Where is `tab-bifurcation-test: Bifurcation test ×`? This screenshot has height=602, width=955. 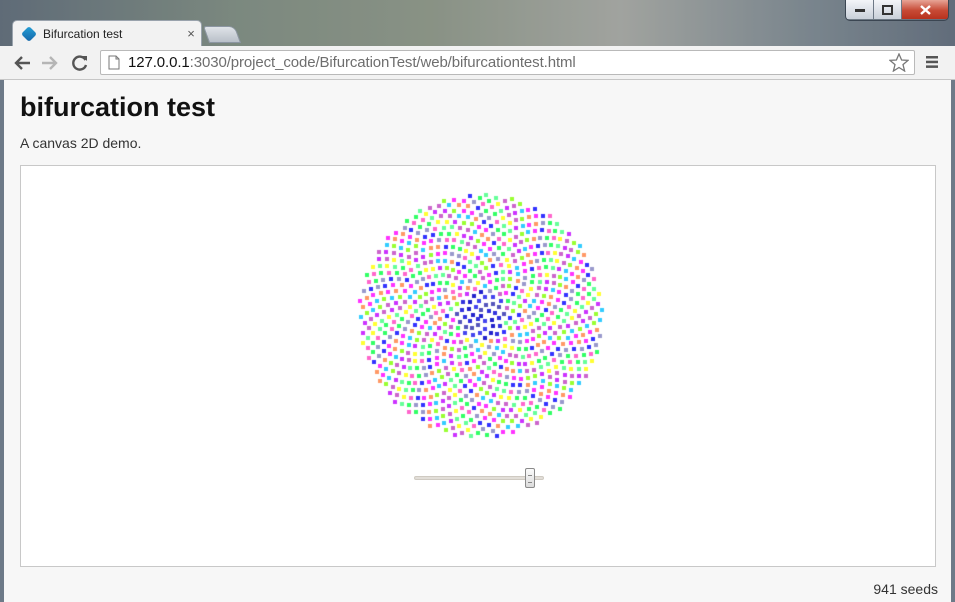 tab-bifurcation-test: Bifurcation test × is located at coordinates (107, 33).